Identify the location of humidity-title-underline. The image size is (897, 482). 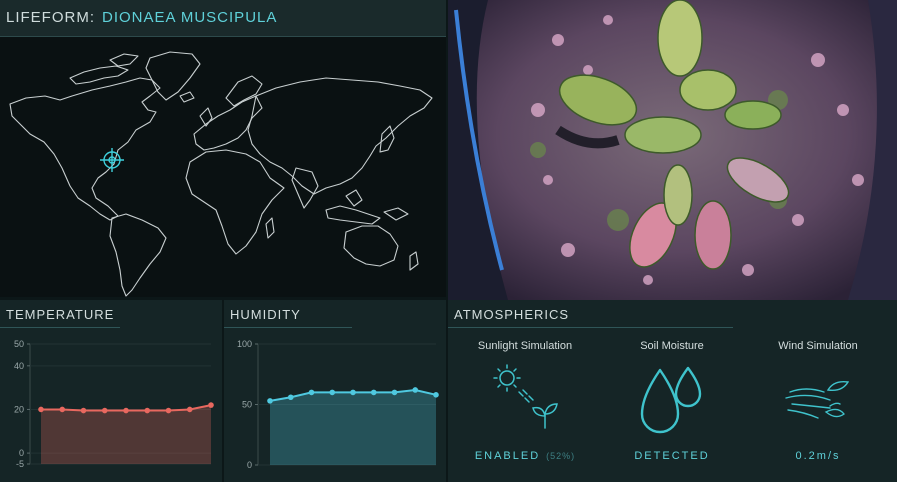
(288, 327).